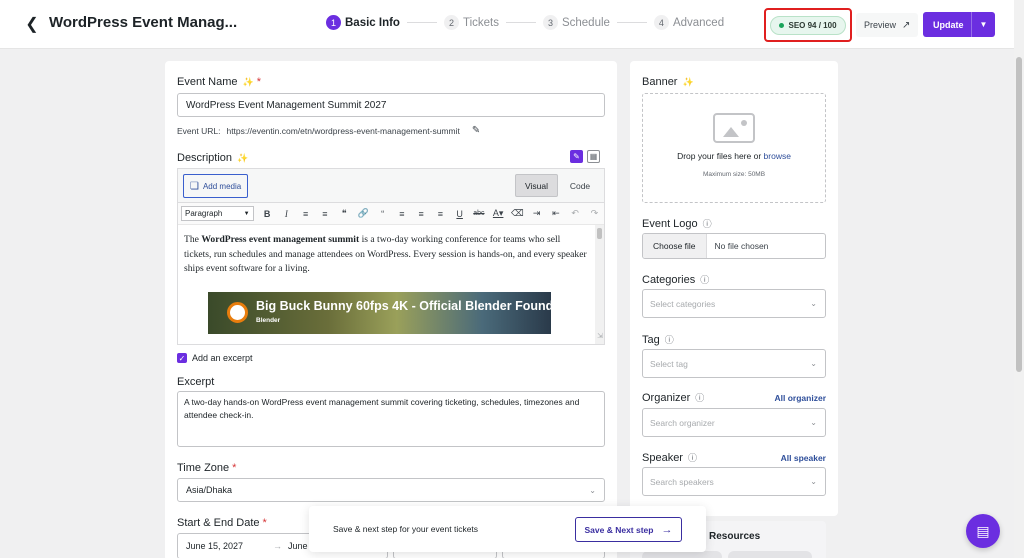 The image size is (1024, 558). I want to click on speaker-label-text: Speaker, so click(662, 457).